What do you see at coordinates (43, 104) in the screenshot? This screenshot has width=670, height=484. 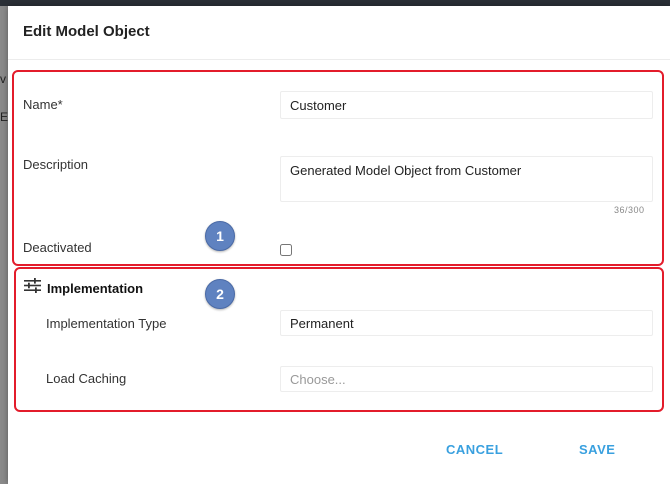 I see `name-label: Name*` at bounding box center [43, 104].